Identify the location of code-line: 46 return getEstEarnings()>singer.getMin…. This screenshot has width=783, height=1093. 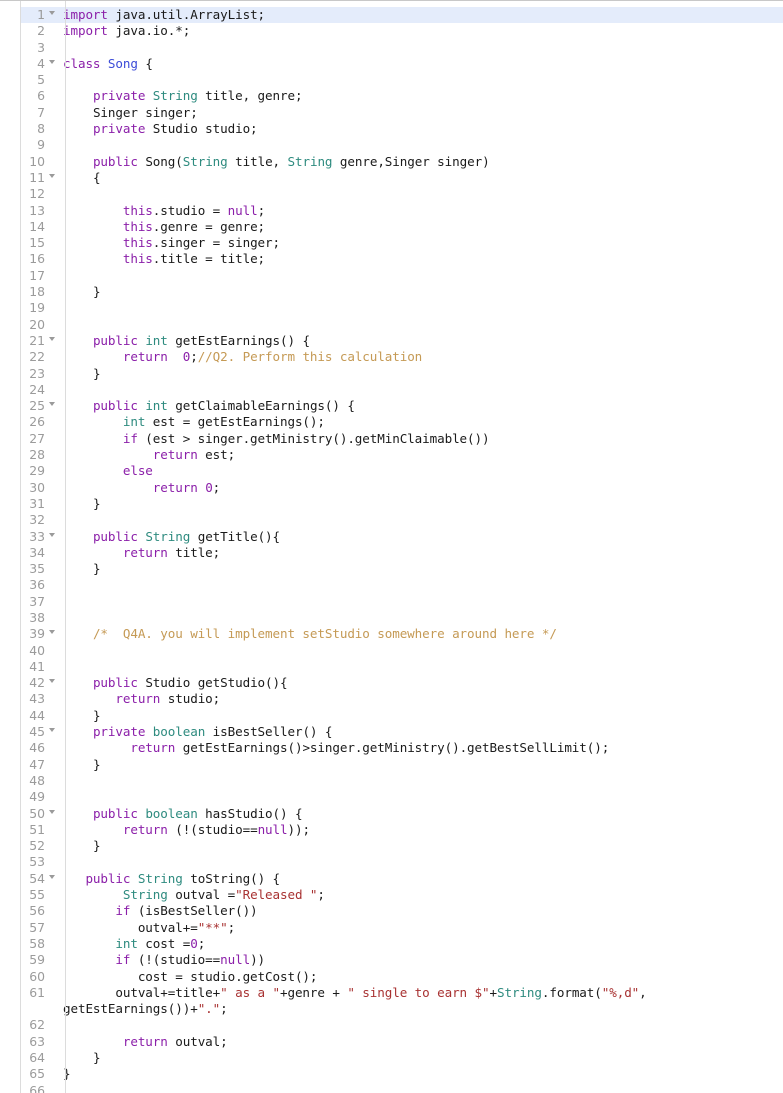
(391, 748).